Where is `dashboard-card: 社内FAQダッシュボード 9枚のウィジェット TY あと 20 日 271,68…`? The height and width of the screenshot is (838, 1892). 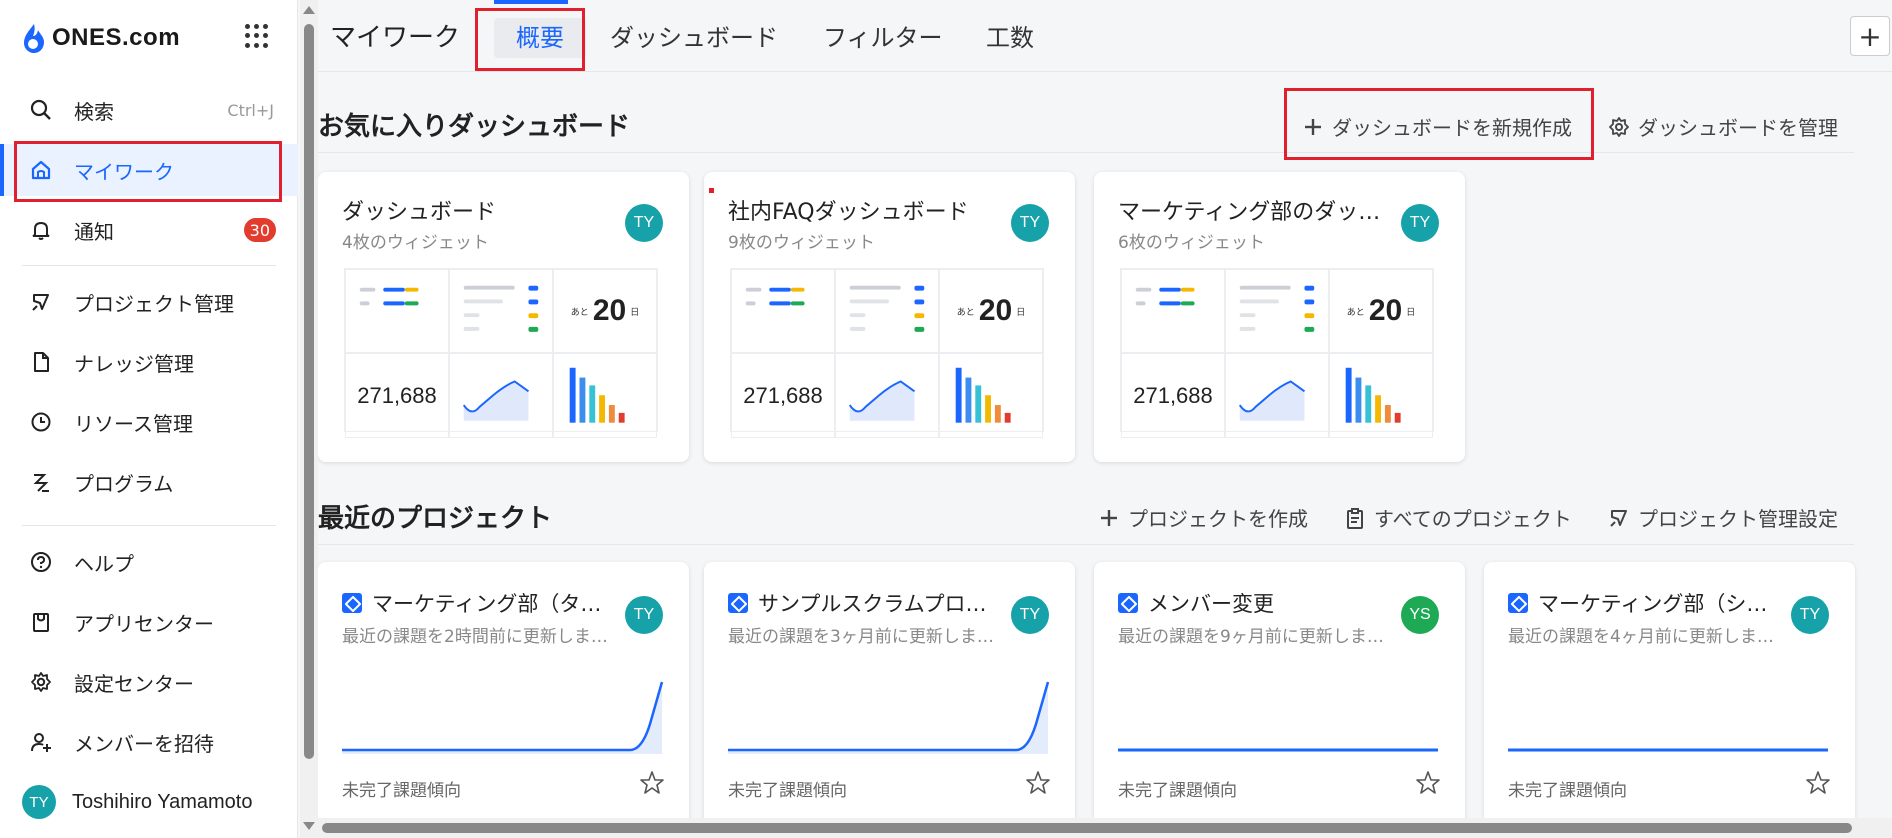 dashboard-card: 社内FAQダッシュボード 9枚のウィジェット TY あと 20 日 271,68… is located at coordinates (889, 317).